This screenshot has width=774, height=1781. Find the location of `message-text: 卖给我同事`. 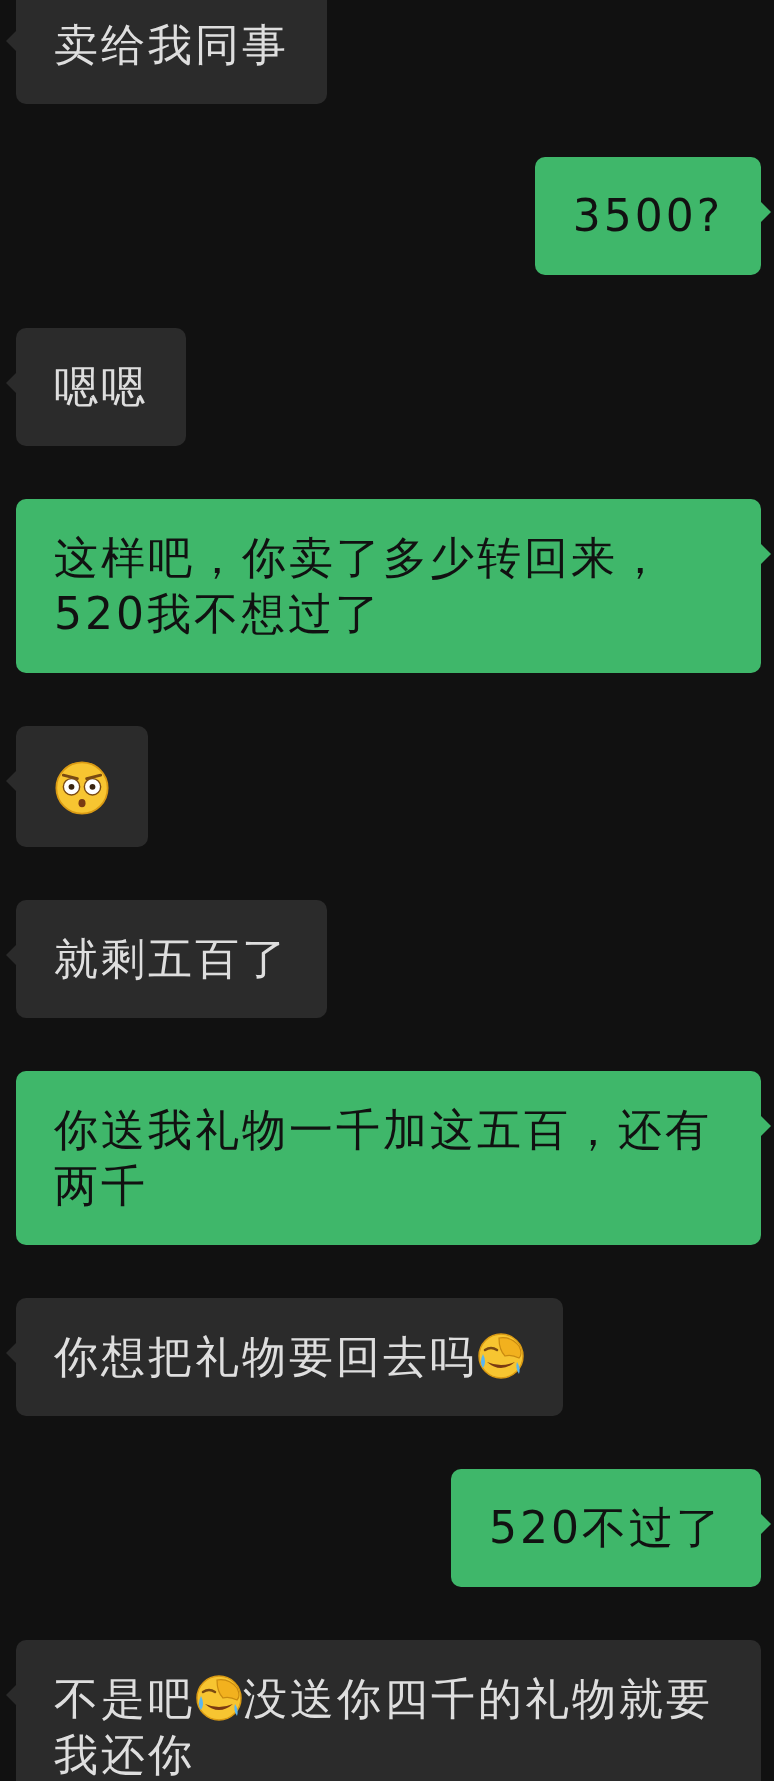

message-text: 卖给我同事 is located at coordinates (171, 44).